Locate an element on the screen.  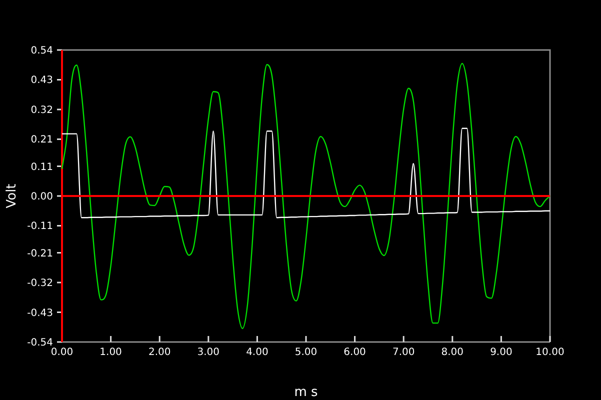
y-tick-label: 0.21 is located at coordinates (41, 140).